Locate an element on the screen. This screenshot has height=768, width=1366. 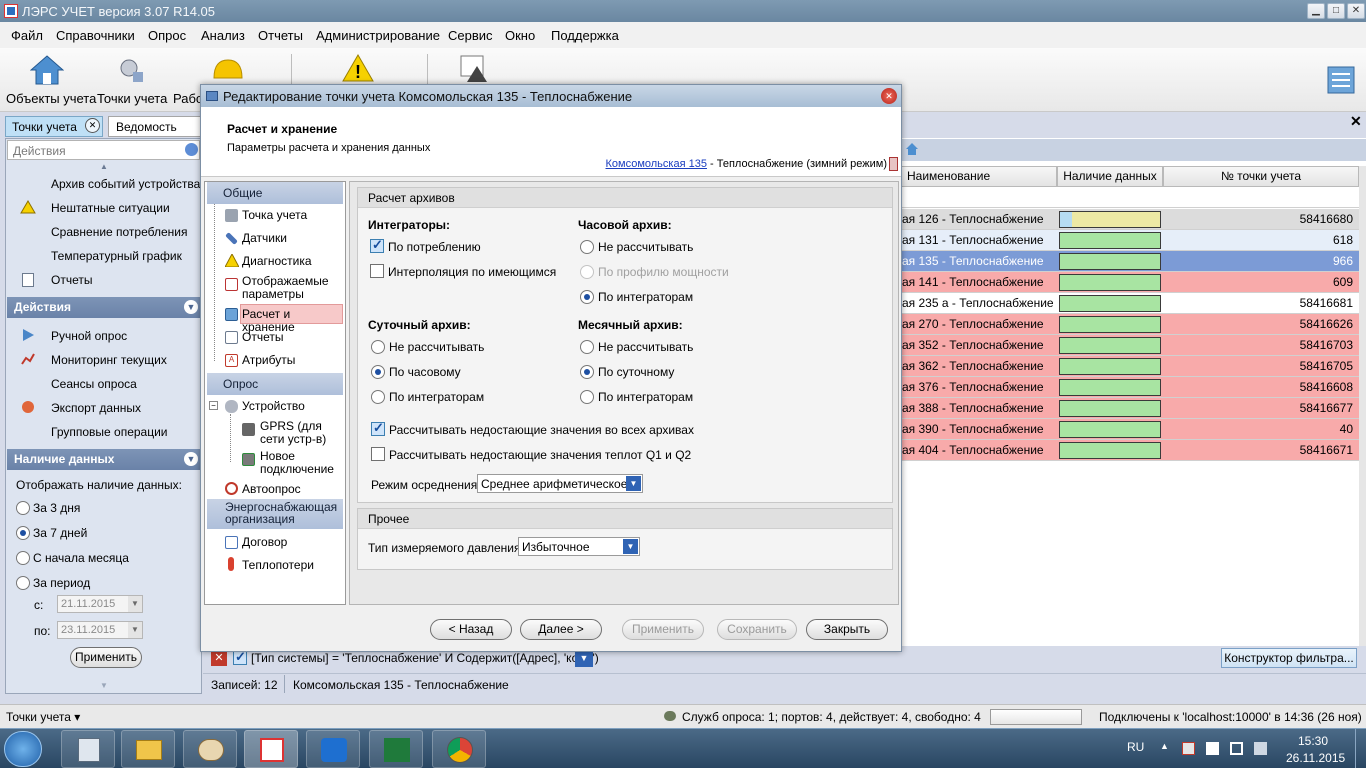
close-button: Закрыть is located at coordinates (847, 629).